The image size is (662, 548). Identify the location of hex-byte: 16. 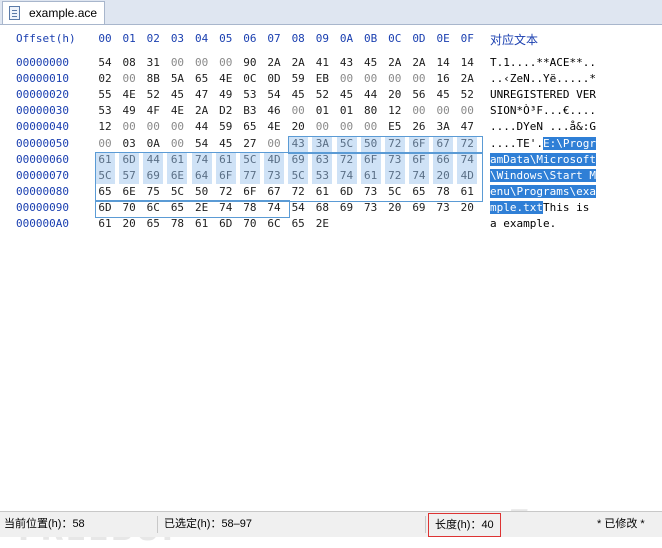
(443, 79).